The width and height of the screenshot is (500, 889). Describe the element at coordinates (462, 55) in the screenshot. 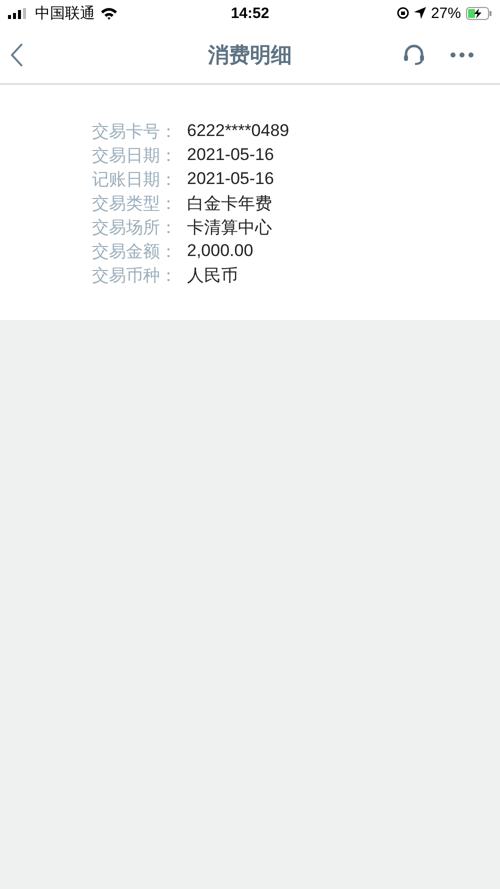

I see `more-icon` at that location.